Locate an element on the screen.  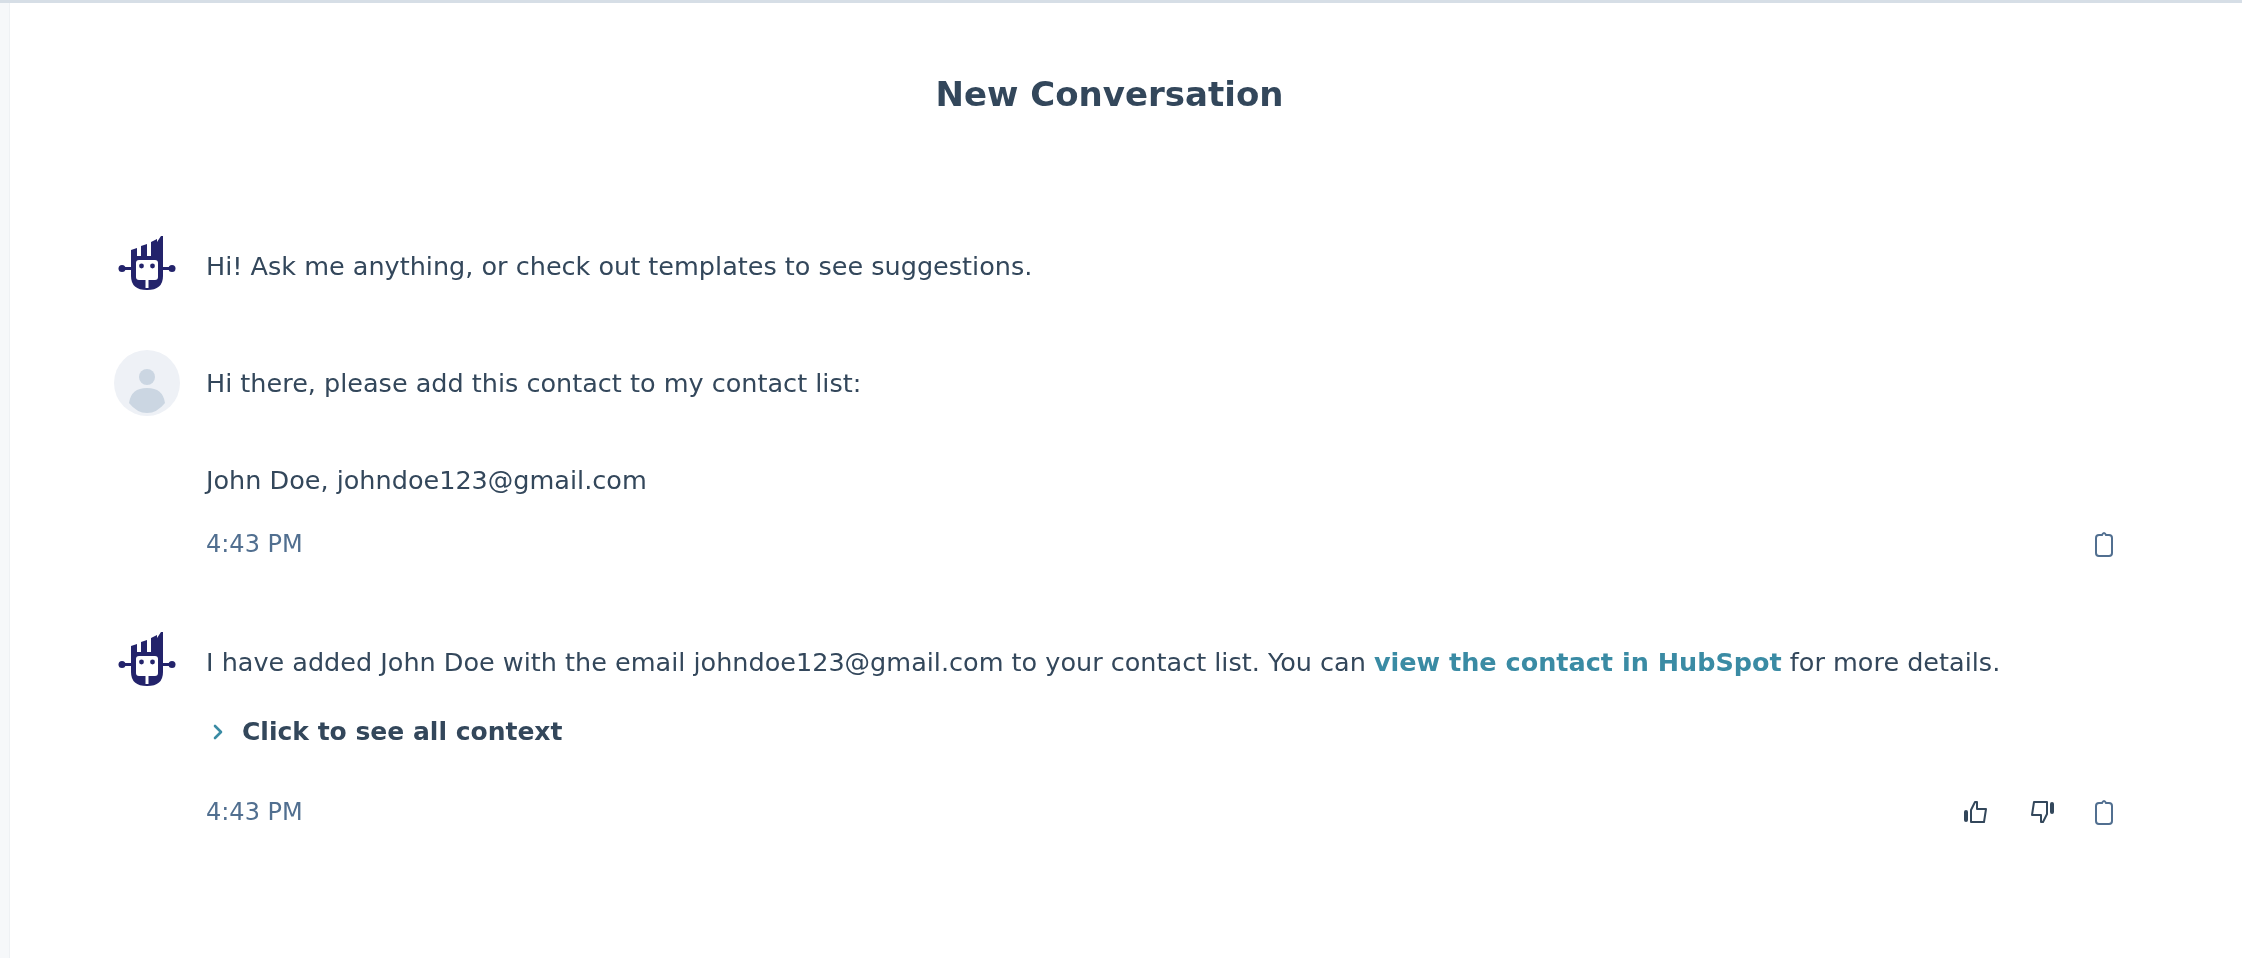
user-avatar-icon is located at coordinates (147, 383).